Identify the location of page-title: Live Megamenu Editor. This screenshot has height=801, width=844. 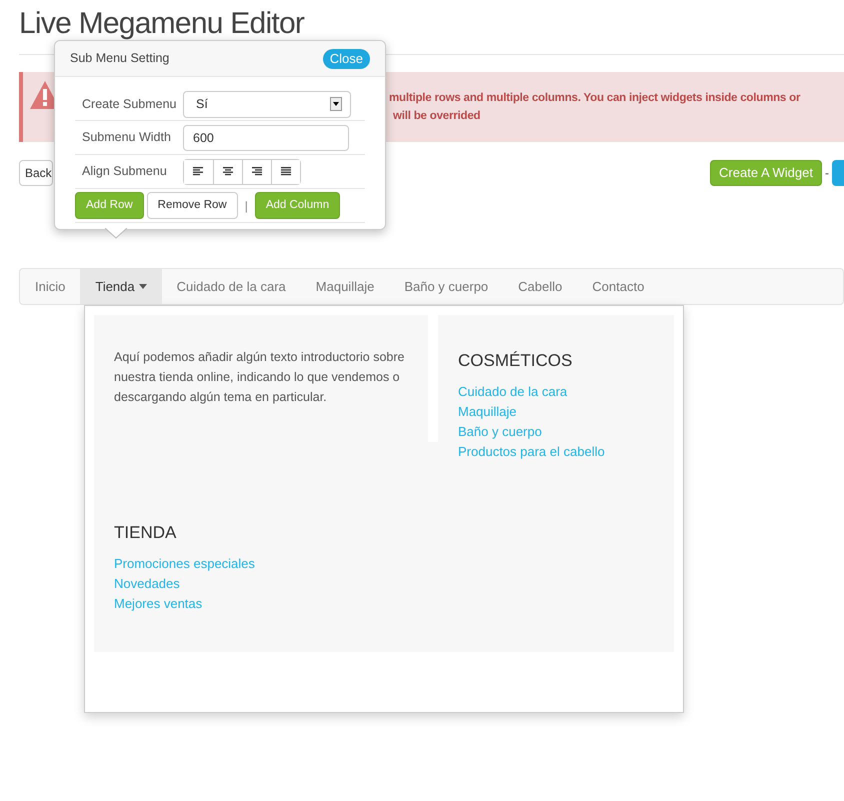
(162, 24).